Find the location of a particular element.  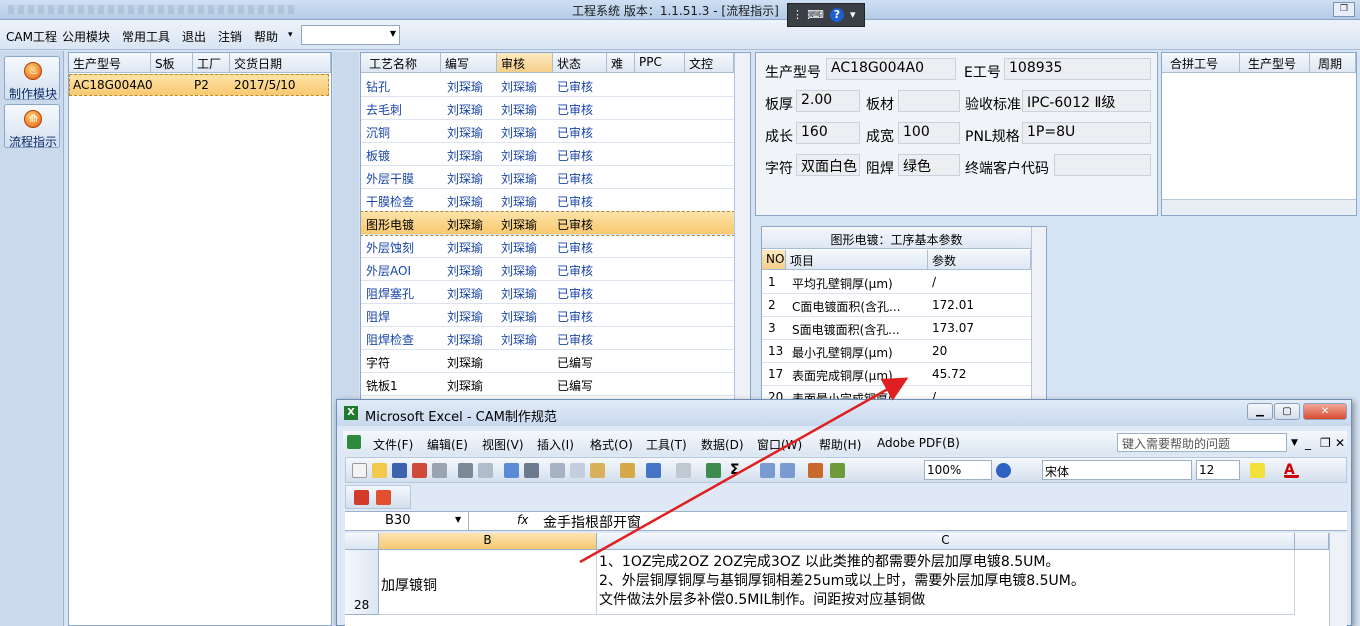

zoom-select: 100% is located at coordinates (958, 470).